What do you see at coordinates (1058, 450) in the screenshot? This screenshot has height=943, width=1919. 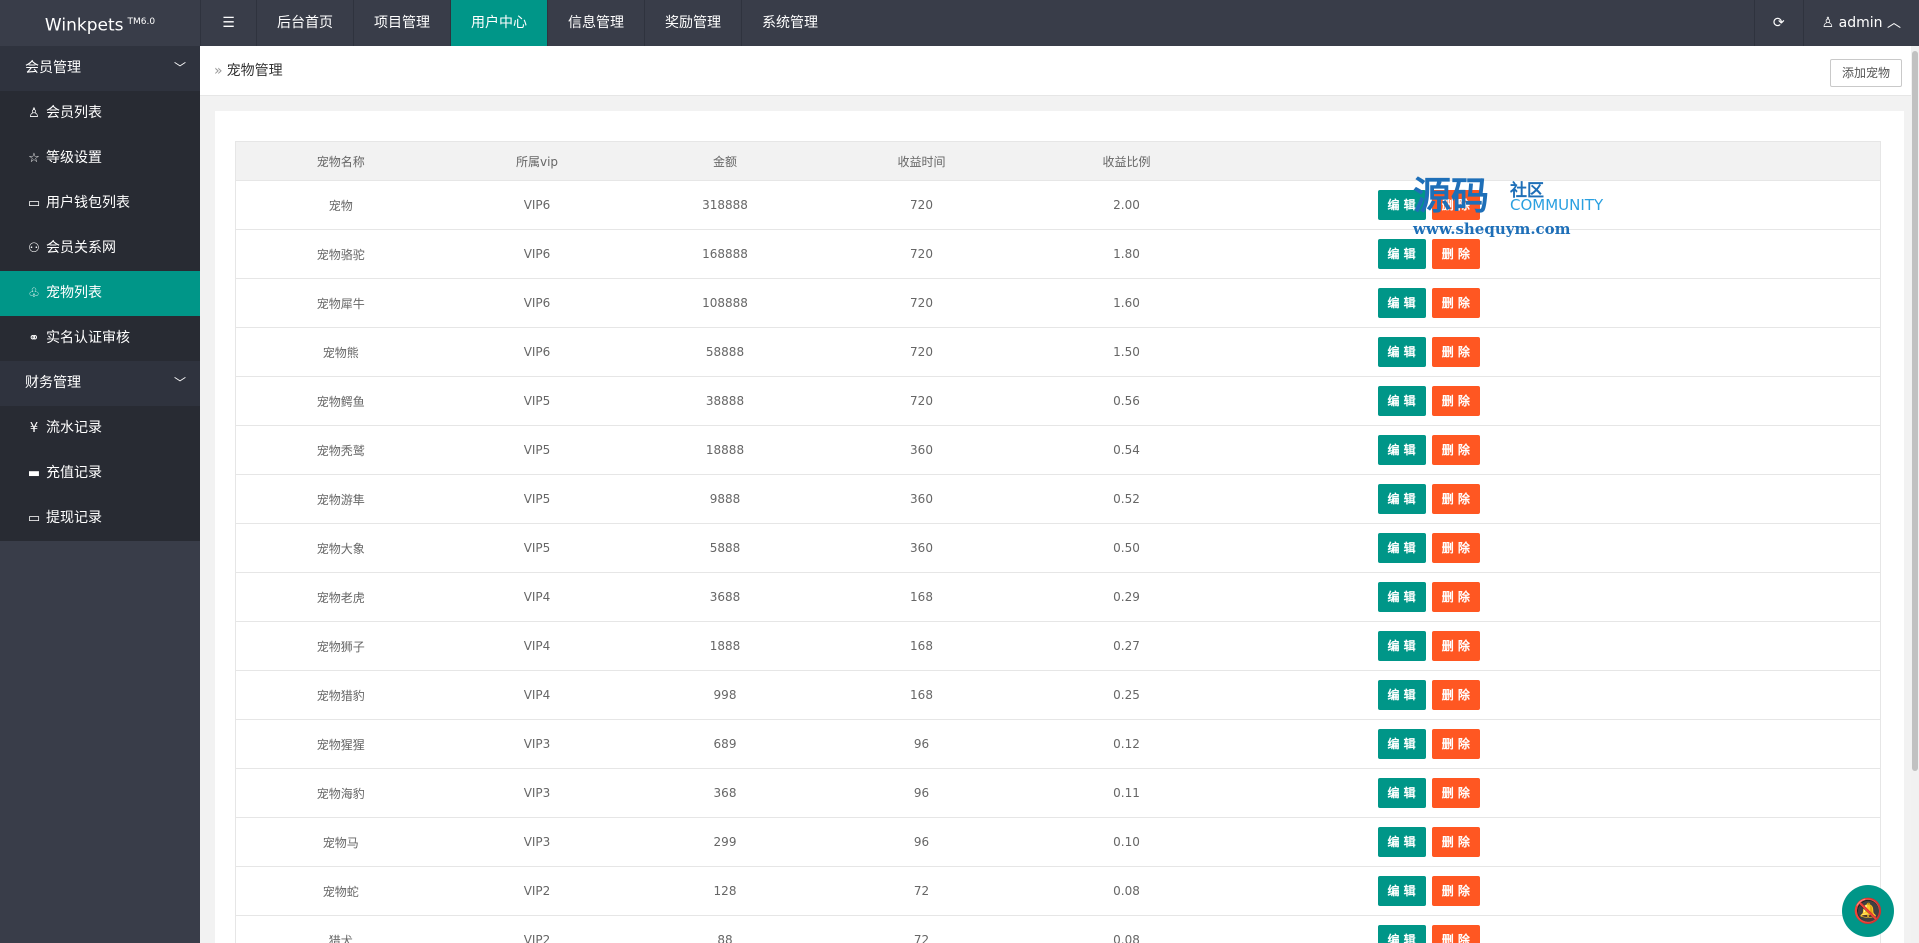 I see `table-row: 宠物秃鹫 VIP5 18888 360 0.54 编 辑删 除` at bounding box center [1058, 450].